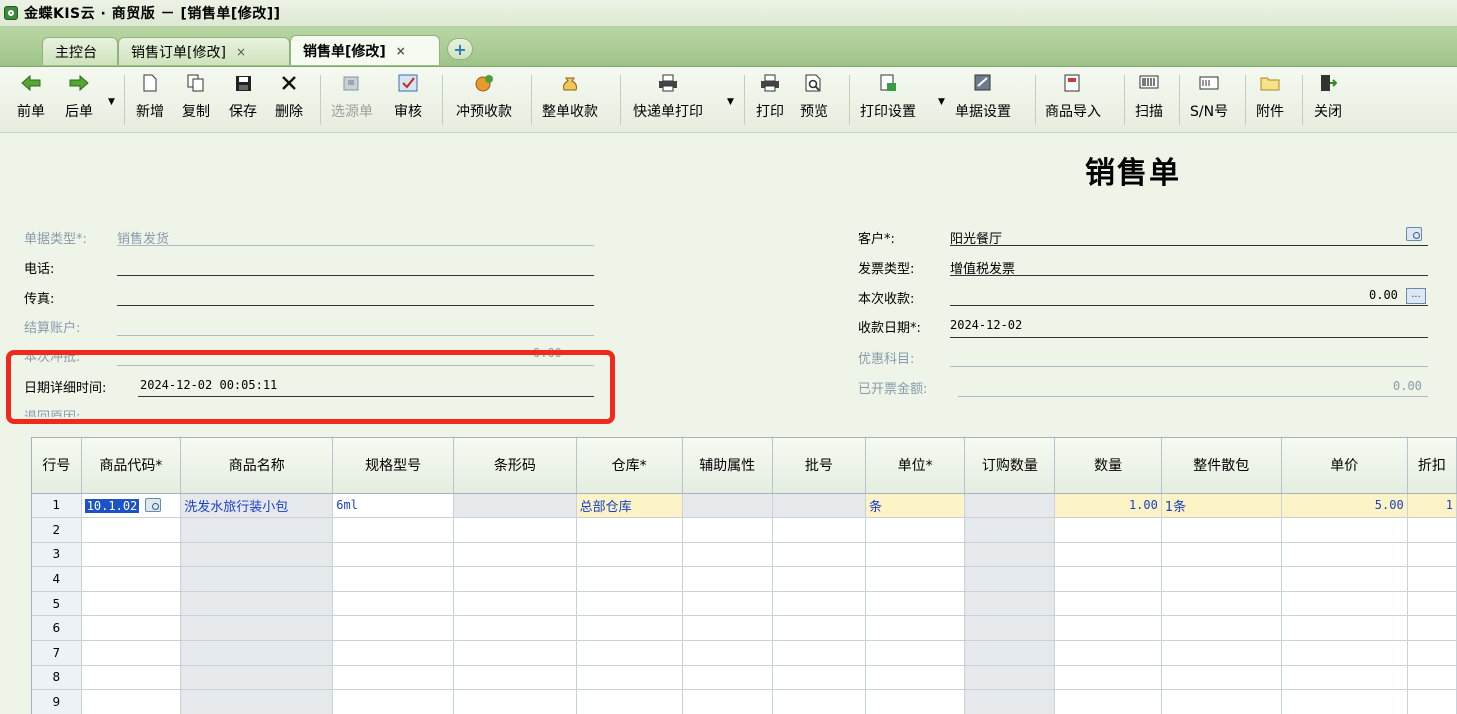  Describe the element at coordinates (355, 275) in the screenshot. I see `phone-field` at that location.